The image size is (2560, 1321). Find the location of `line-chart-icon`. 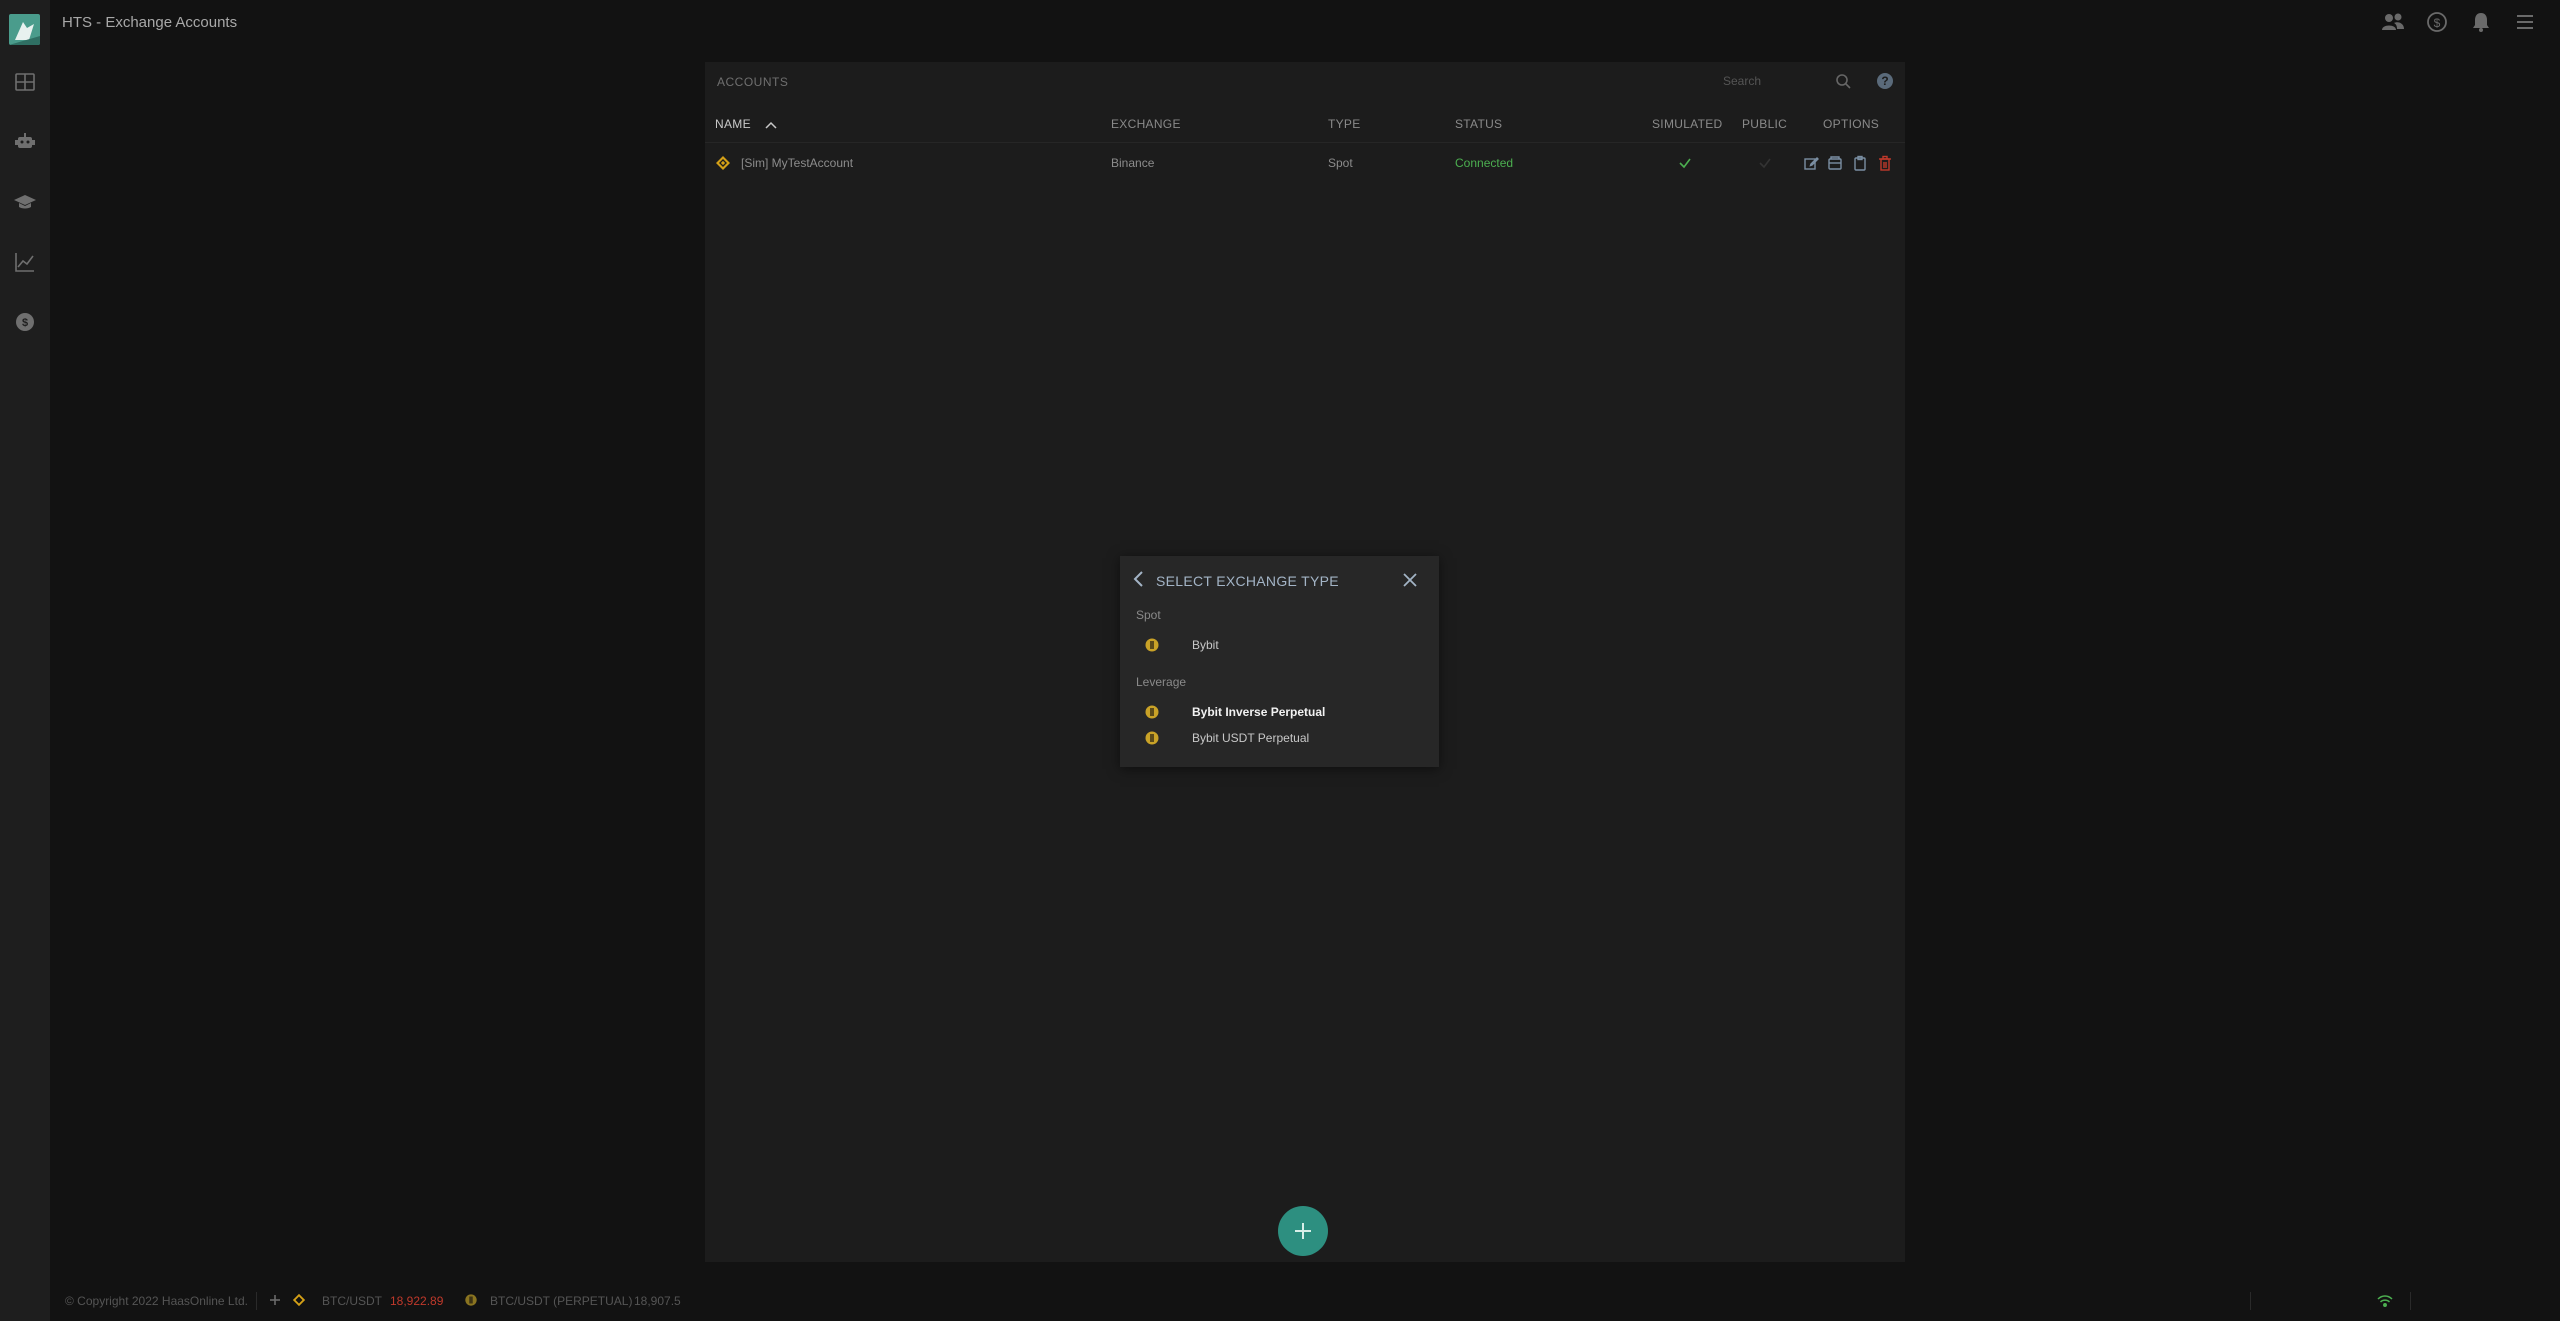

line-chart-icon is located at coordinates (25, 262).